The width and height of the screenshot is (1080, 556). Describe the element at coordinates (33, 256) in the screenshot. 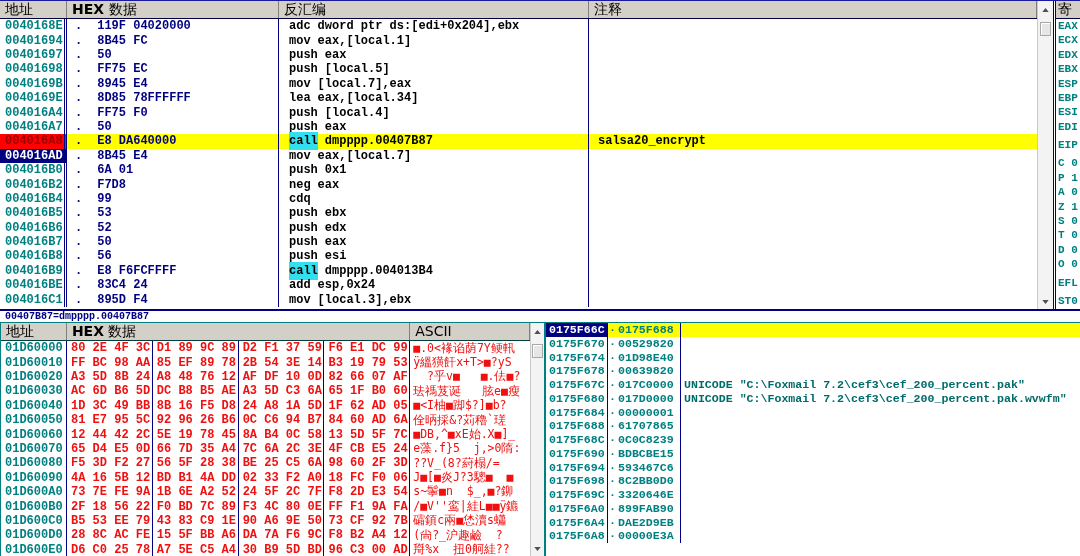

I see `memory-address: 004016B8` at that location.